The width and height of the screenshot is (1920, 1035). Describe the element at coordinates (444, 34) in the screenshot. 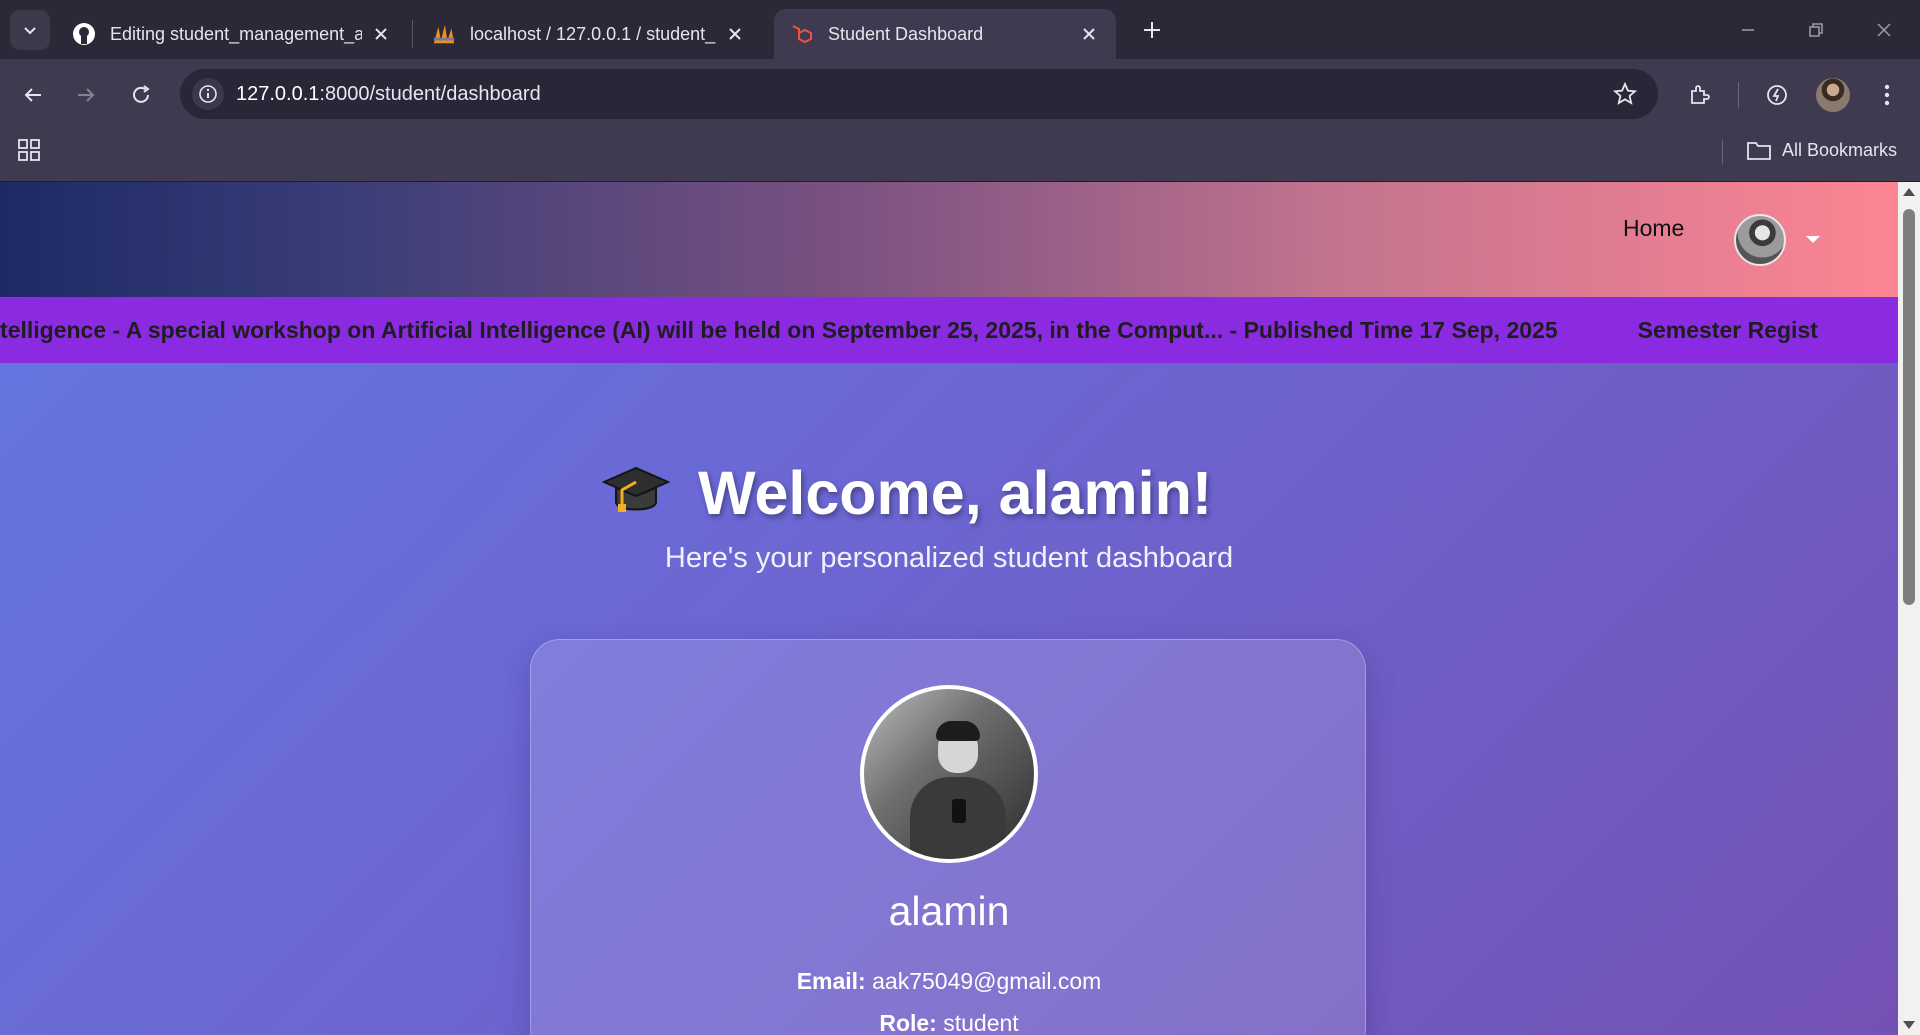

I see `phpmyadmin-icon` at that location.